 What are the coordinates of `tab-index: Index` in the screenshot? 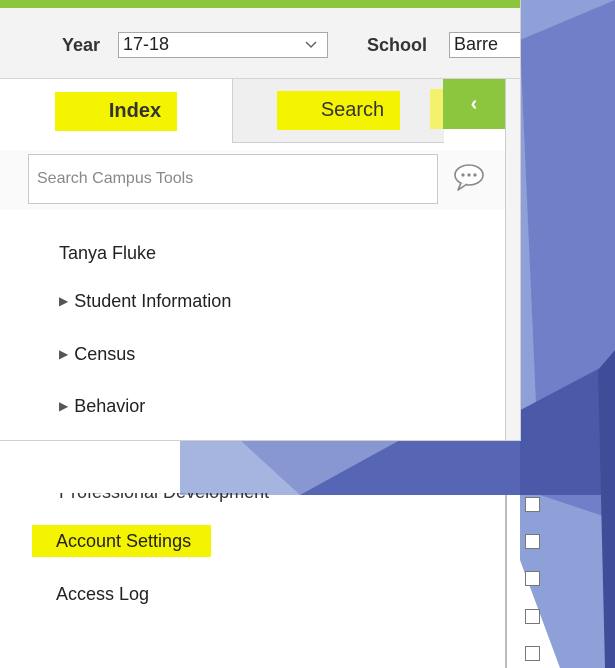 It's located at (116, 111).